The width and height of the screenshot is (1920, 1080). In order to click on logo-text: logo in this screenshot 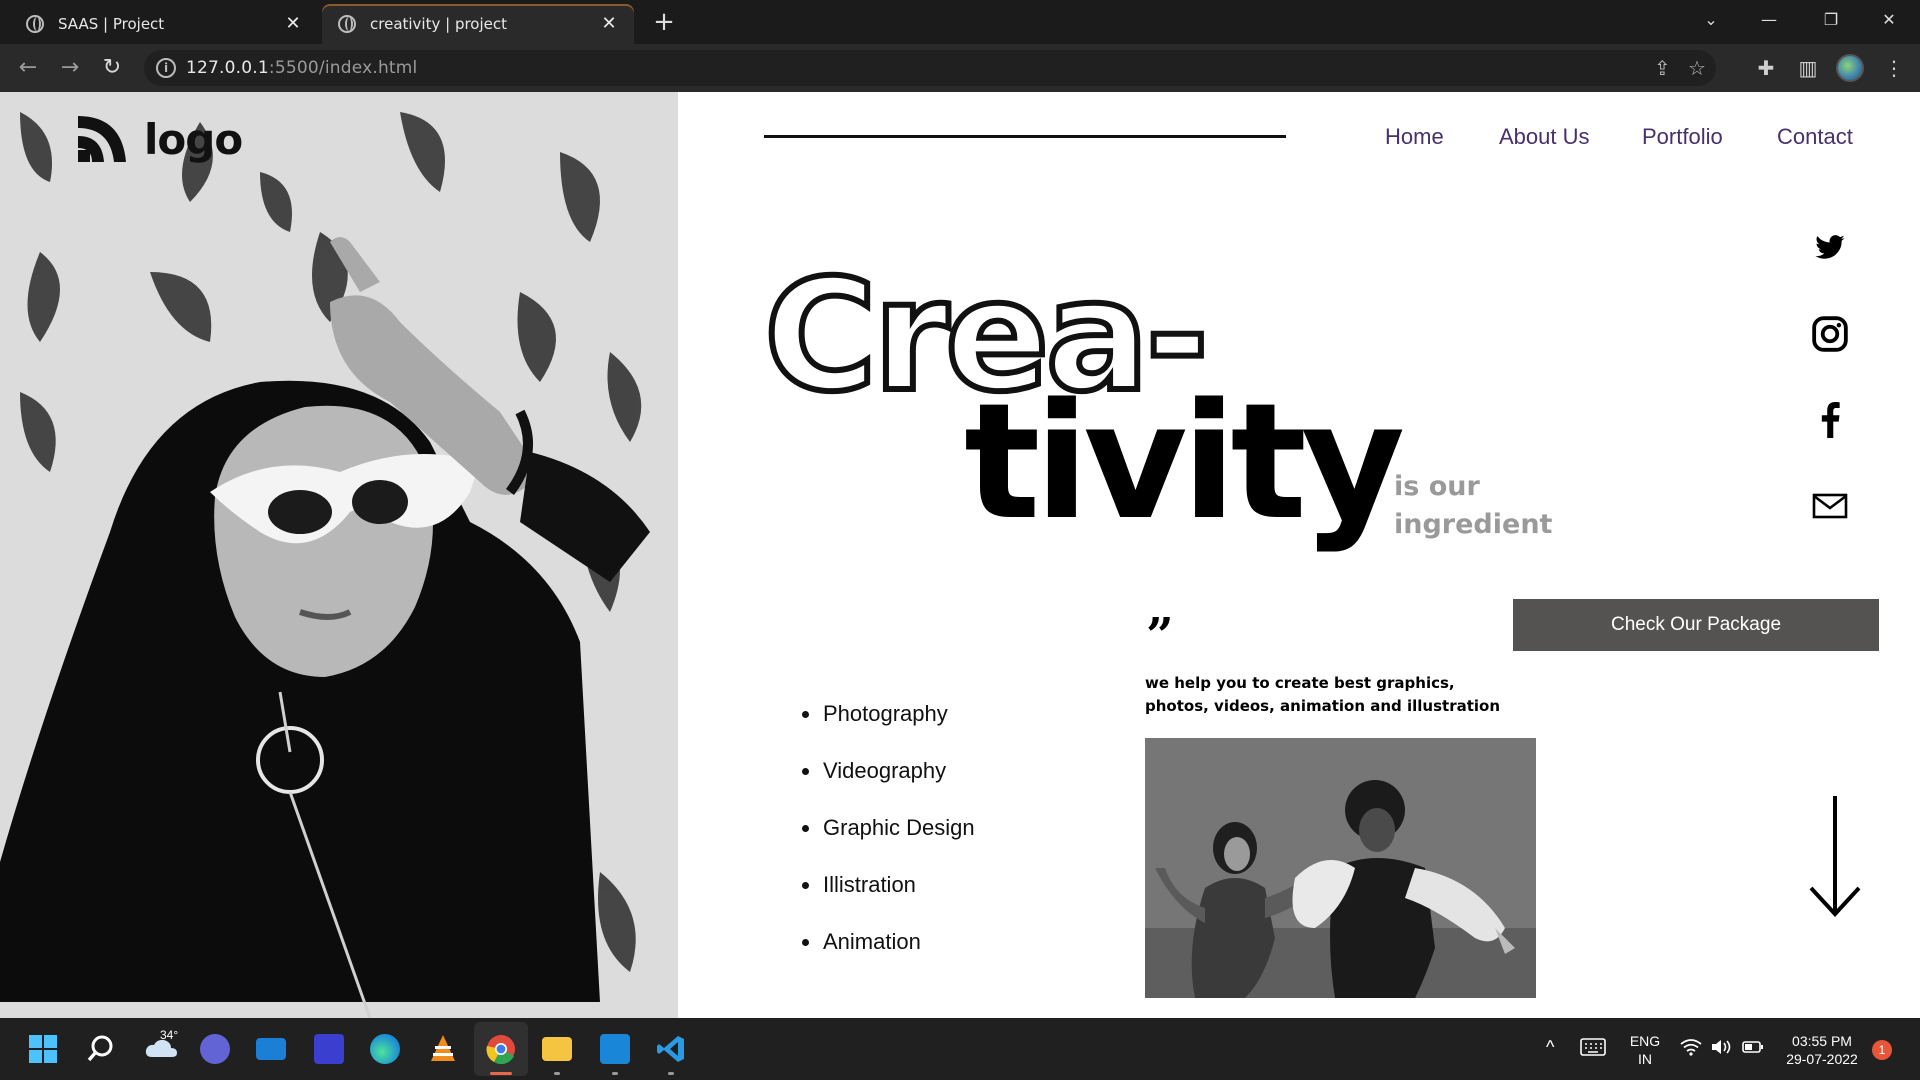, I will do `click(193, 139)`.